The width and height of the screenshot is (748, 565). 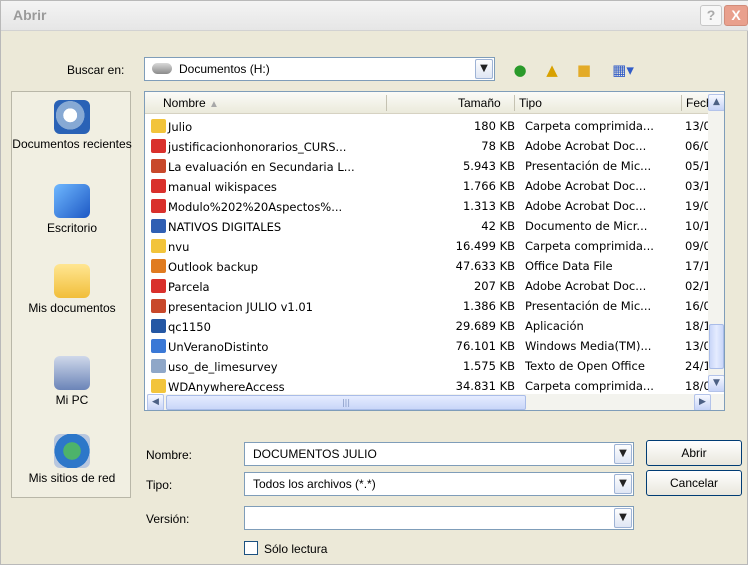 I want to click on file-size-cell: 76.101 KB, so click(x=485, y=346).